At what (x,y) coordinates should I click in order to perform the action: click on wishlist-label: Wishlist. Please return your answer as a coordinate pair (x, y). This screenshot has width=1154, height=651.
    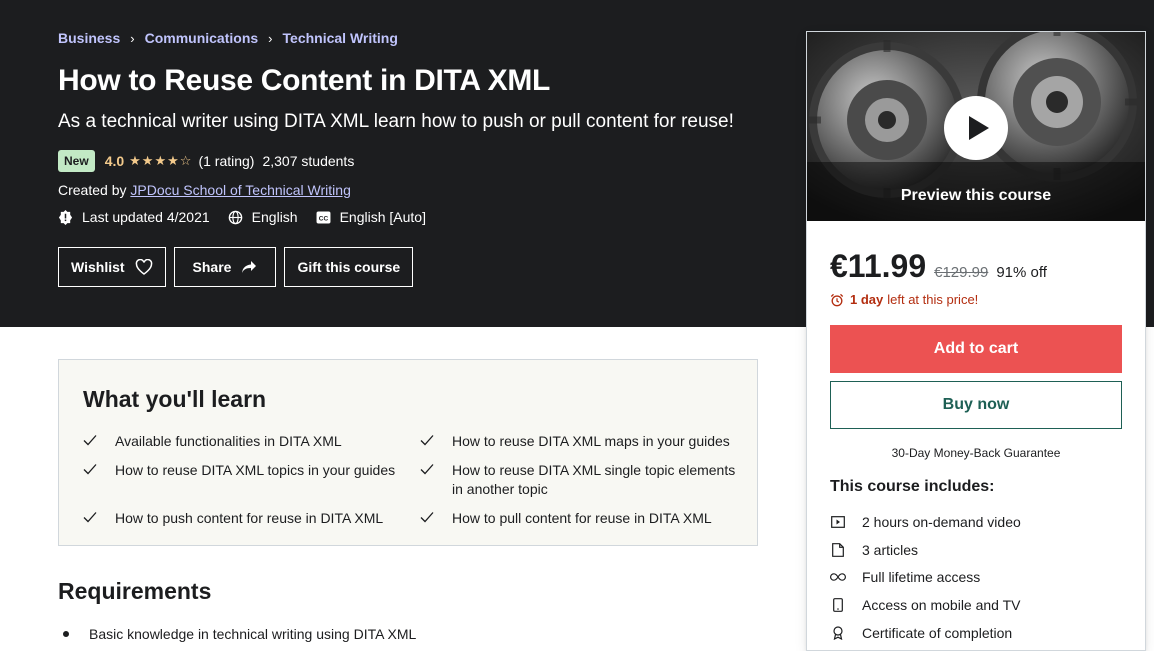
    Looking at the image, I should click on (98, 267).